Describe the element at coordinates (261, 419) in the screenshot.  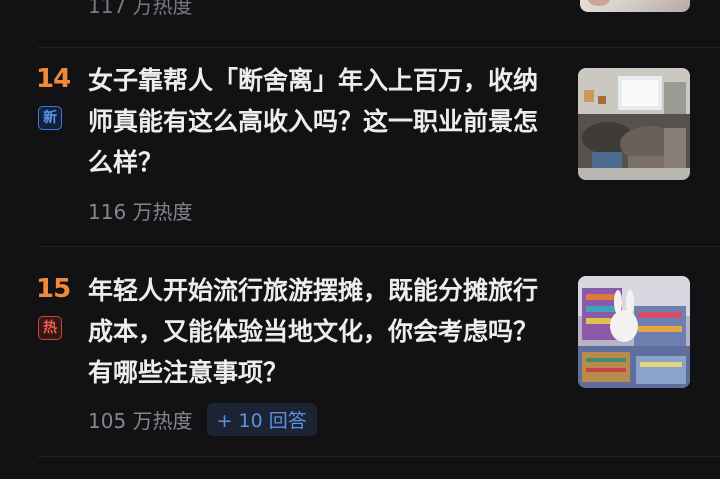
I see `answers-count-chip: + 10 回答` at that location.